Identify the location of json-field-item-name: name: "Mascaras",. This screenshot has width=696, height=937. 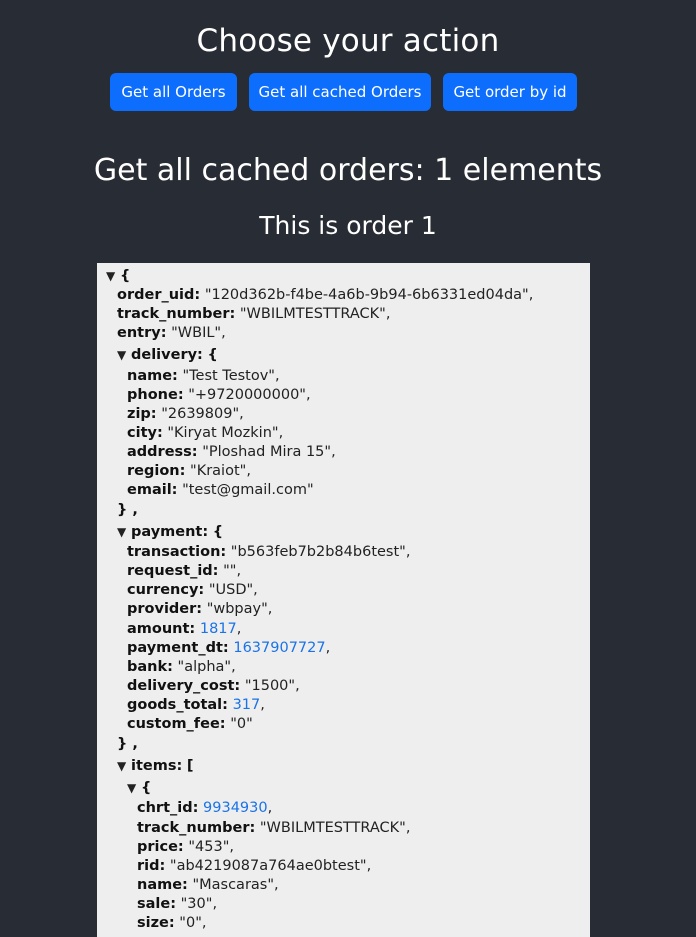
(208, 885).